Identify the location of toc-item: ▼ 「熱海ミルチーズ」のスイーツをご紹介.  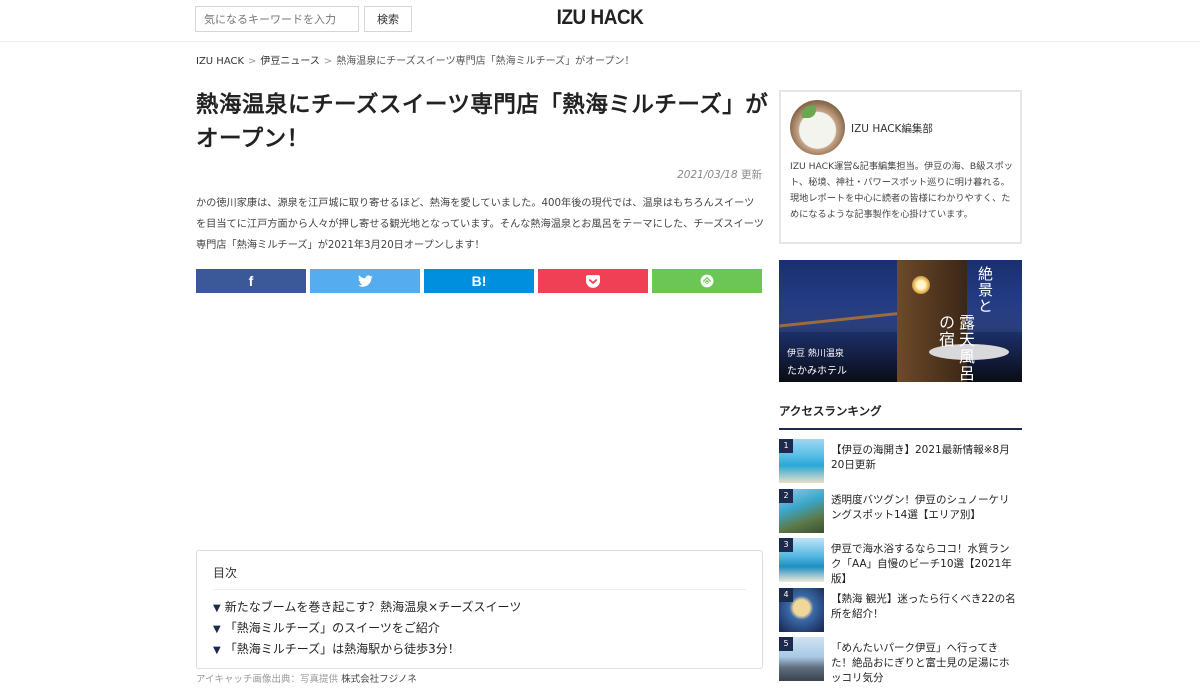
(367, 628).